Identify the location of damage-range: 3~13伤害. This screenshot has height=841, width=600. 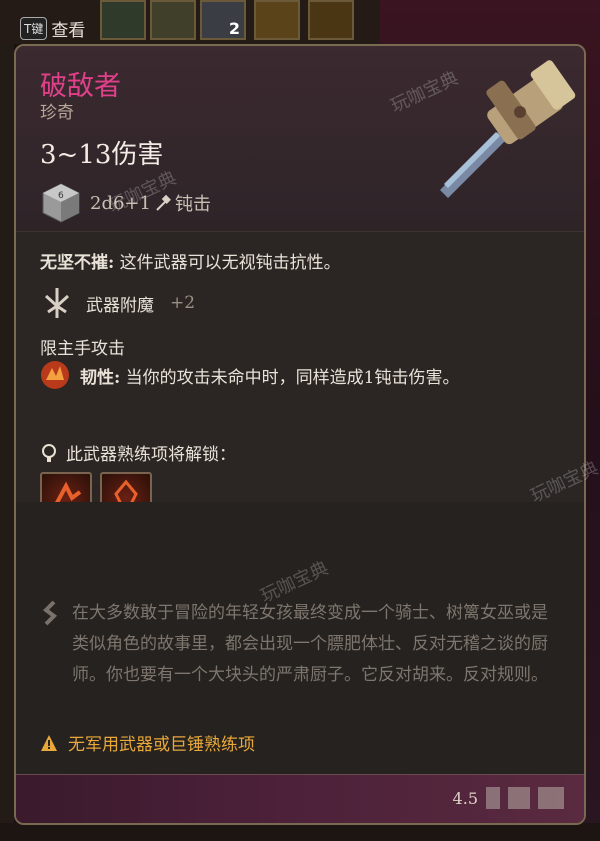
(102, 155).